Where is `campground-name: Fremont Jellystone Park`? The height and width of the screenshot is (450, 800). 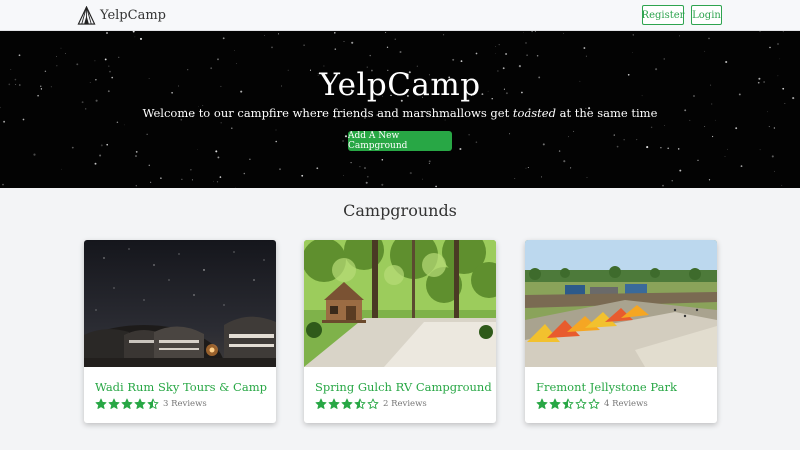 campground-name: Fremont Jellystone Park is located at coordinates (606, 387).